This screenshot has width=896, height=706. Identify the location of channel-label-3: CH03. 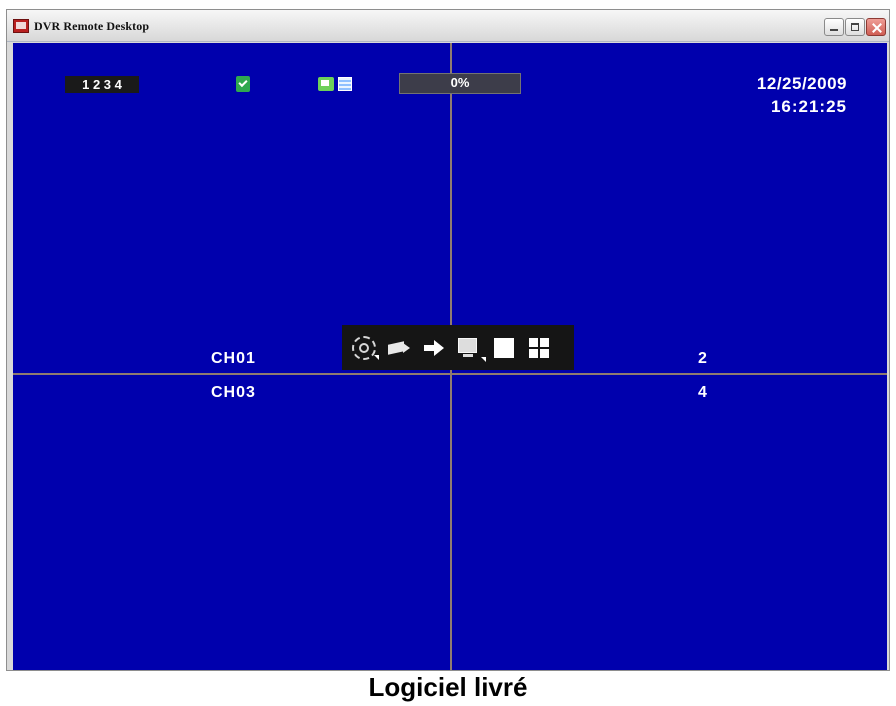
(233, 392).